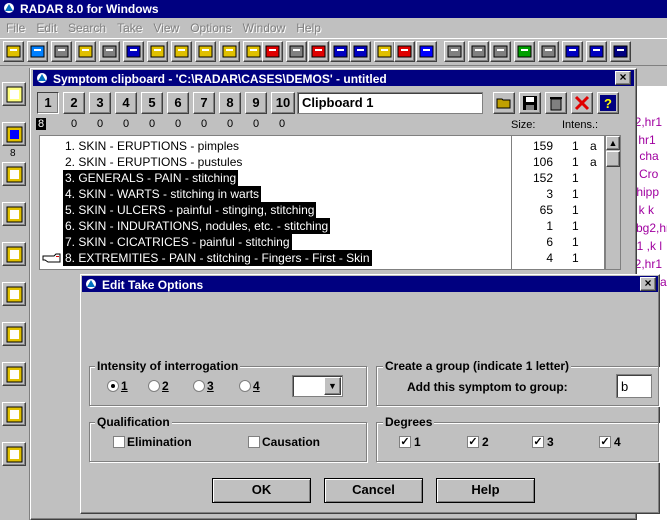  Describe the element at coordinates (178, 103) in the screenshot. I see `clipboard-tab-6: 6` at that location.